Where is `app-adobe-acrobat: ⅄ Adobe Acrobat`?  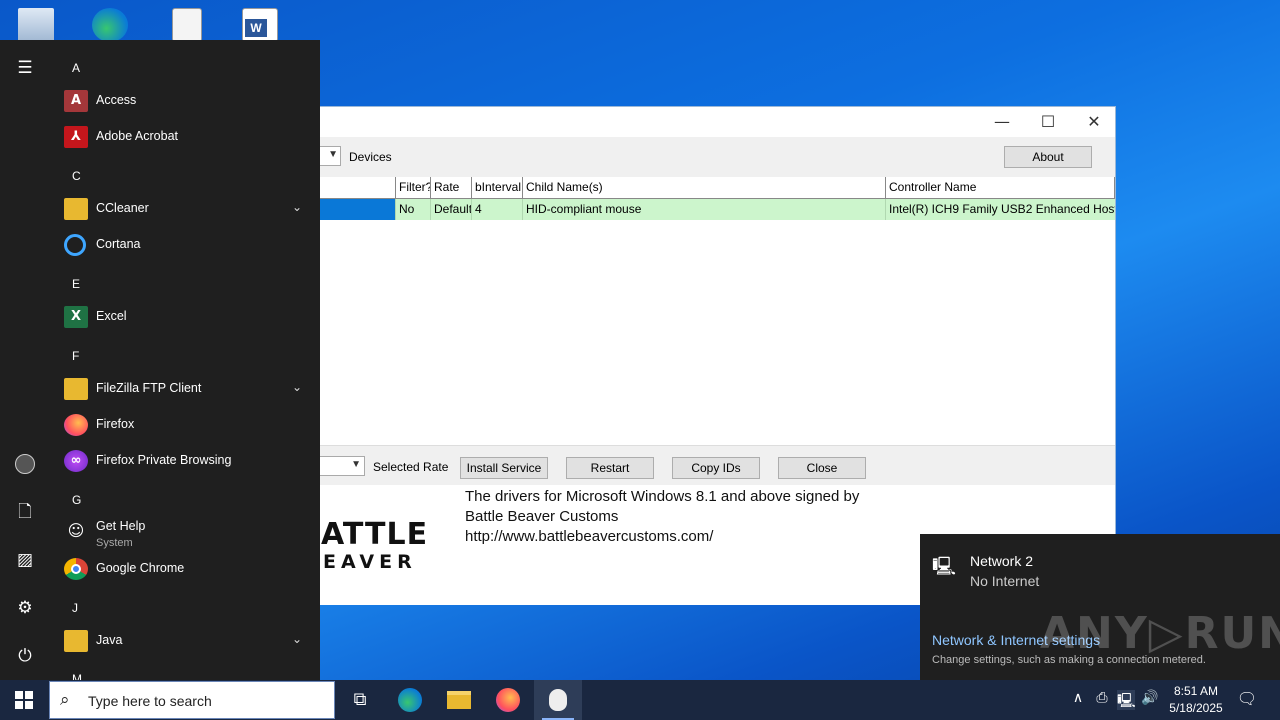
app-adobe-acrobat: ⅄ Adobe Acrobat is located at coordinates (186, 137).